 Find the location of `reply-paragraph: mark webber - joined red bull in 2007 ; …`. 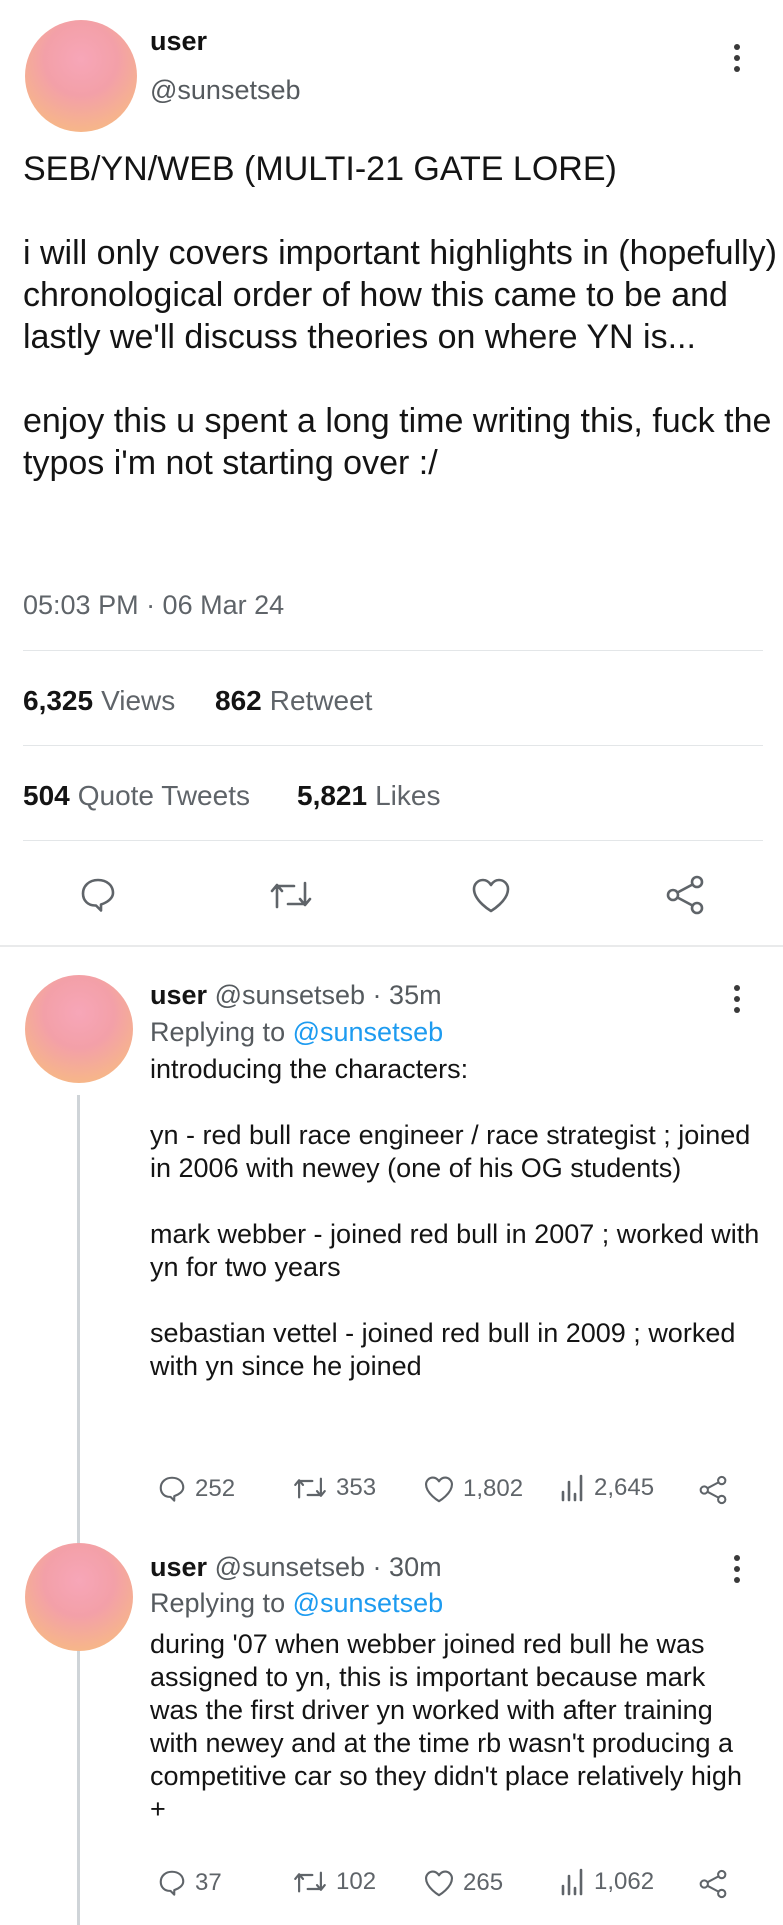

reply-paragraph: mark webber - joined red bull in 2007 ; … is located at coordinates (455, 1250).